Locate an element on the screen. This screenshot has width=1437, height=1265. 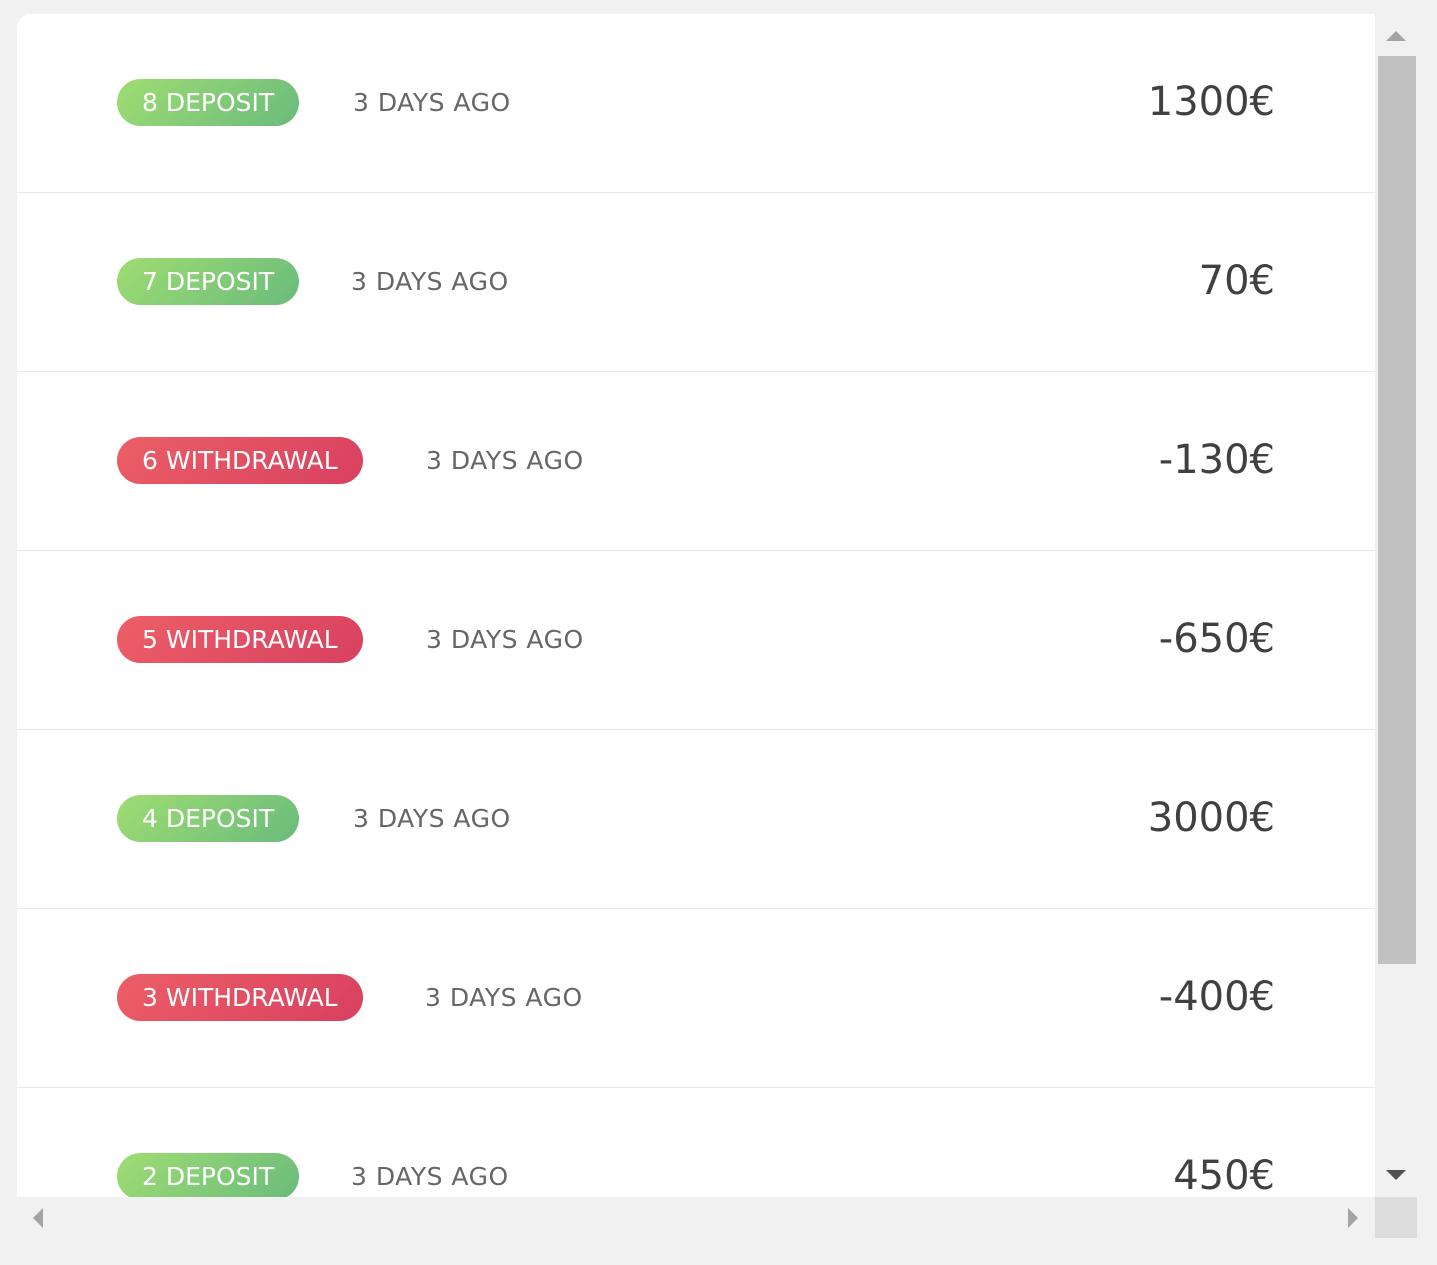
transaction-row: 8 DEPOSIT 3 DAYS AGO 1300€ is located at coordinates (696, 103).